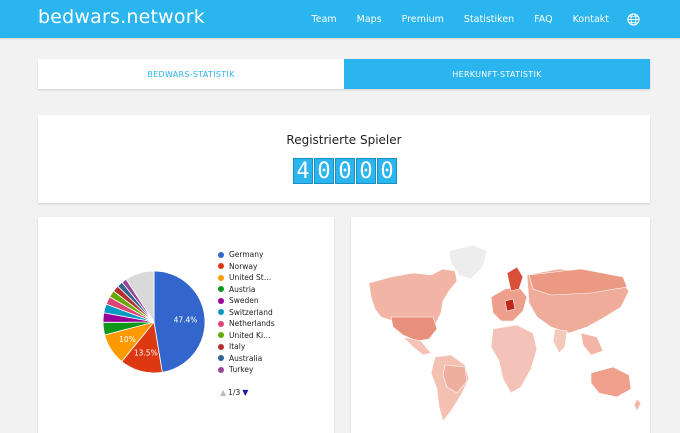 The width and height of the screenshot is (680, 433). What do you see at coordinates (514, 359) in the screenshot?
I see `map-africa` at bounding box center [514, 359].